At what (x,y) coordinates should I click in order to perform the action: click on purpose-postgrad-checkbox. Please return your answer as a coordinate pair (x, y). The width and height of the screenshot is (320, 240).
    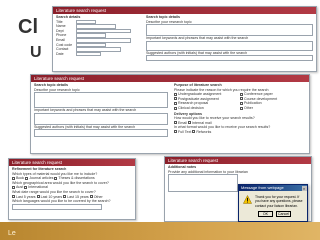
    Looking at the image, I should click on (175, 99).